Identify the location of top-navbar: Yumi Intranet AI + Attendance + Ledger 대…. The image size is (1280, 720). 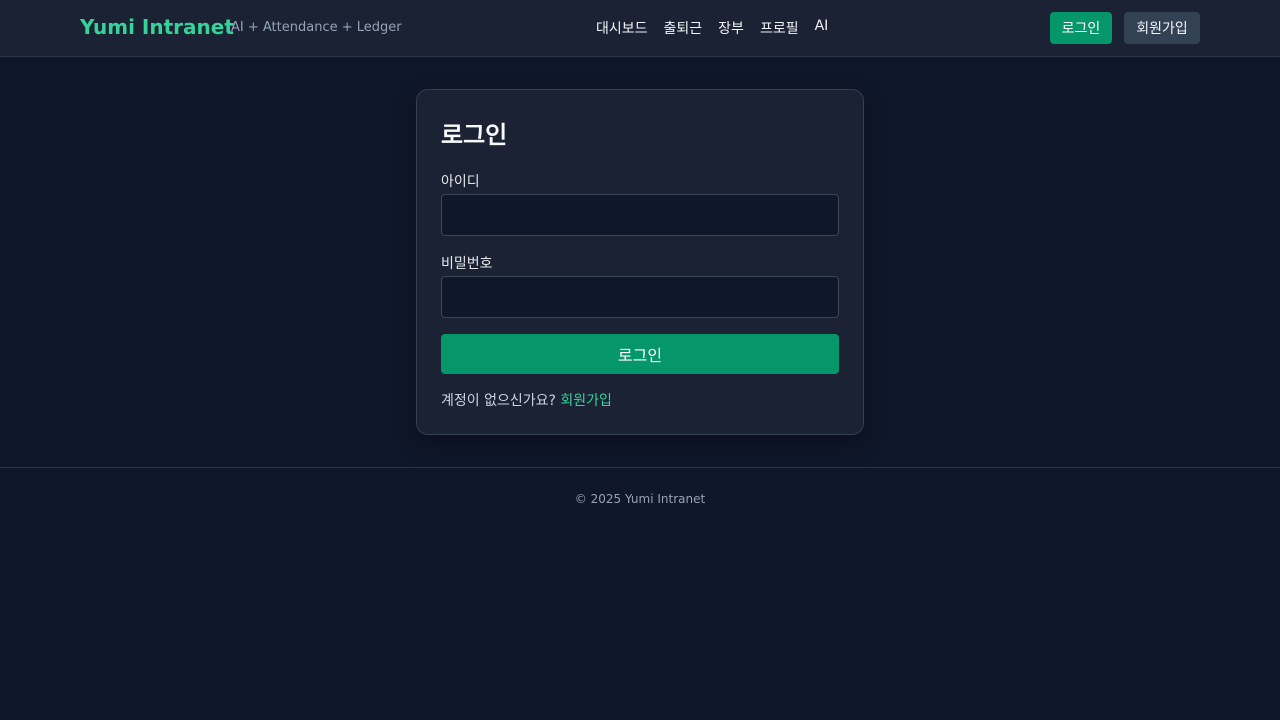
(640, 28).